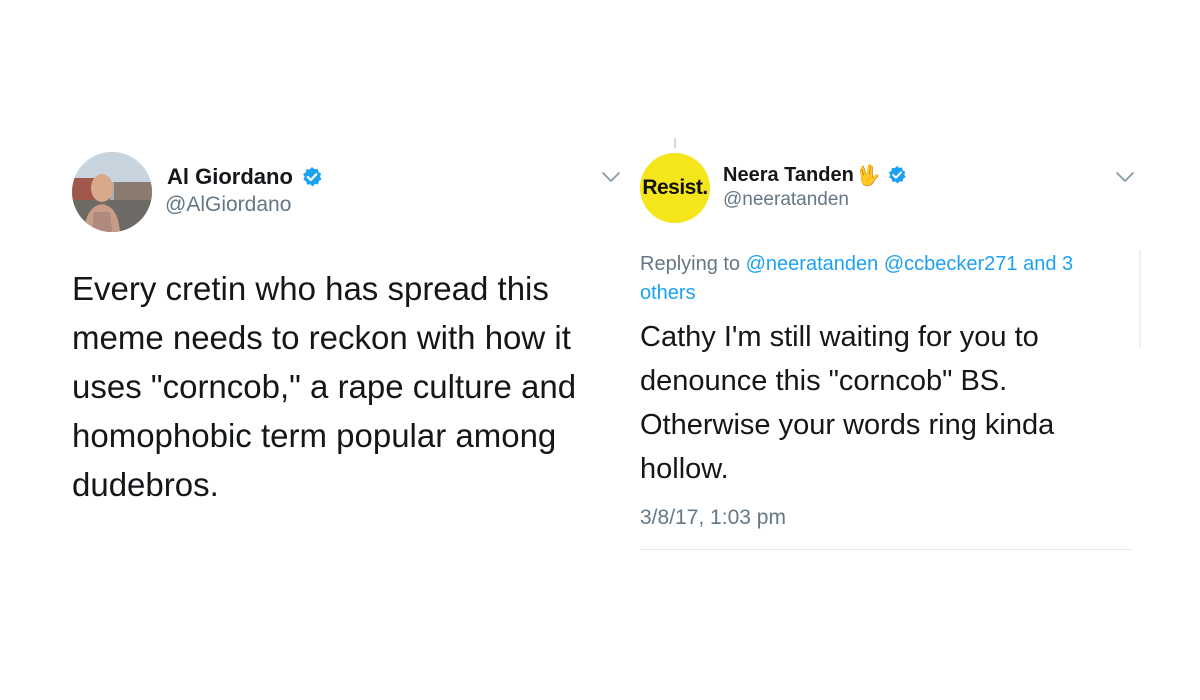  What do you see at coordinates (786, 200) in the screenshot?
I see `handle: @neeratanden` at bounding box center [786, 200].